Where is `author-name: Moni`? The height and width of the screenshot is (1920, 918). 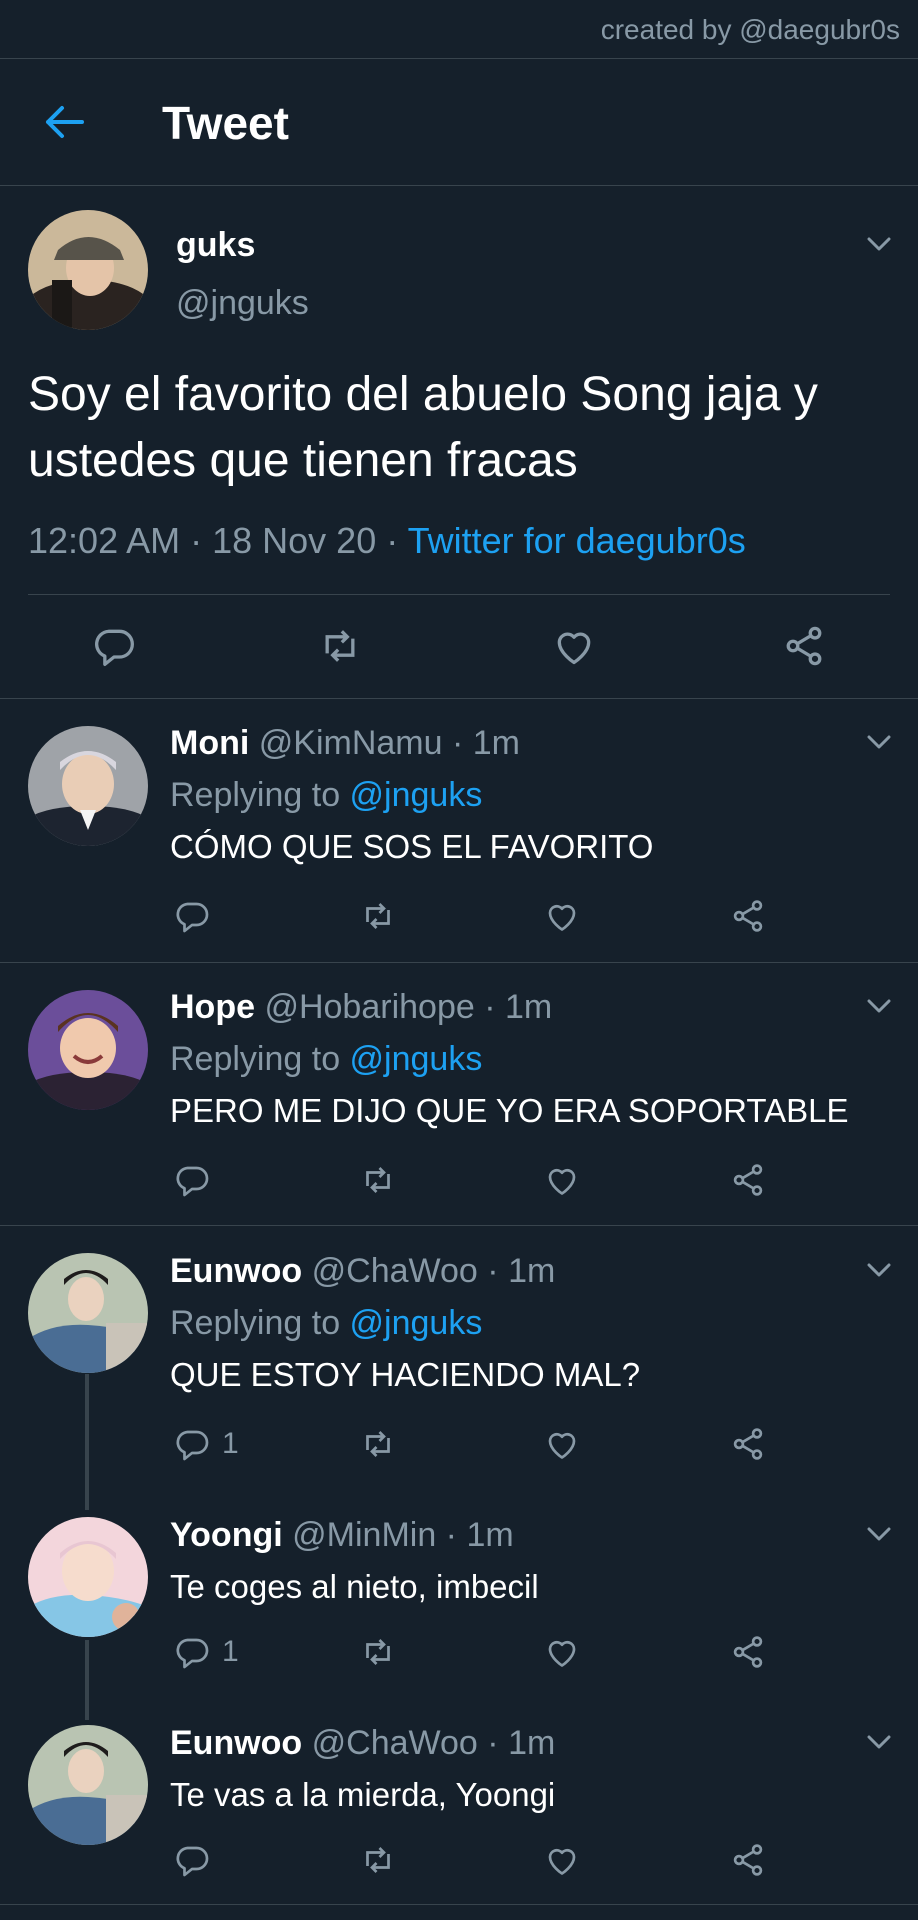
author-name: Moni is located at coordinates (209, 743).